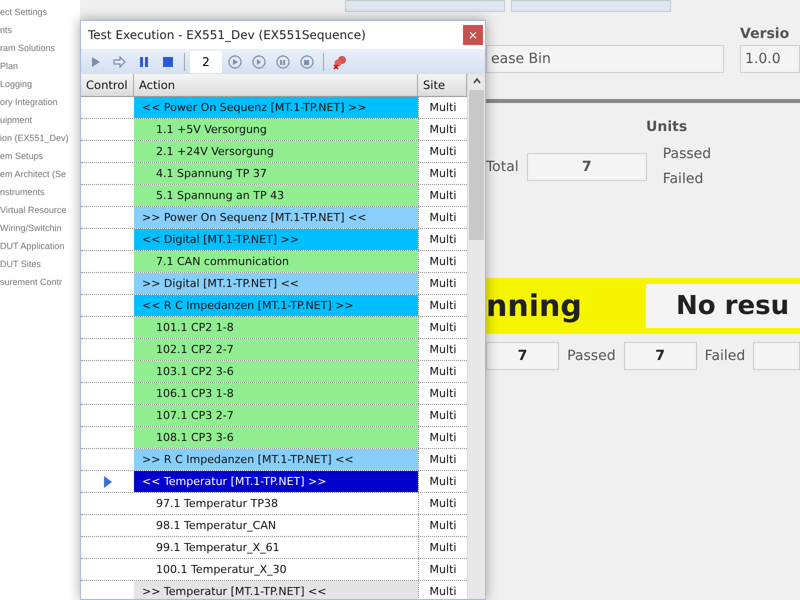 This screenshot has height=600, width=800. Describe the element at coordinates (40, 138) in the screenshot. I see `sidebar-item: ion (EX551_Dev)` at that location.